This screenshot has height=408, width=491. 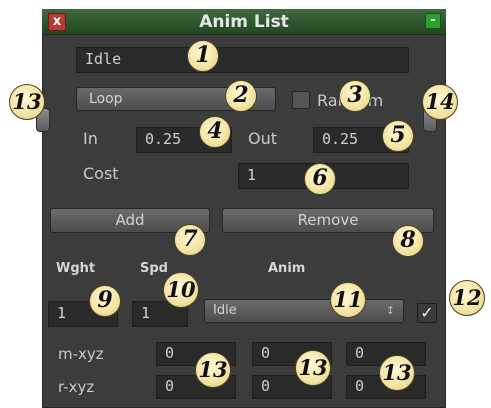 I want to click on callout-badge: 11, so click(x=348, y=300).